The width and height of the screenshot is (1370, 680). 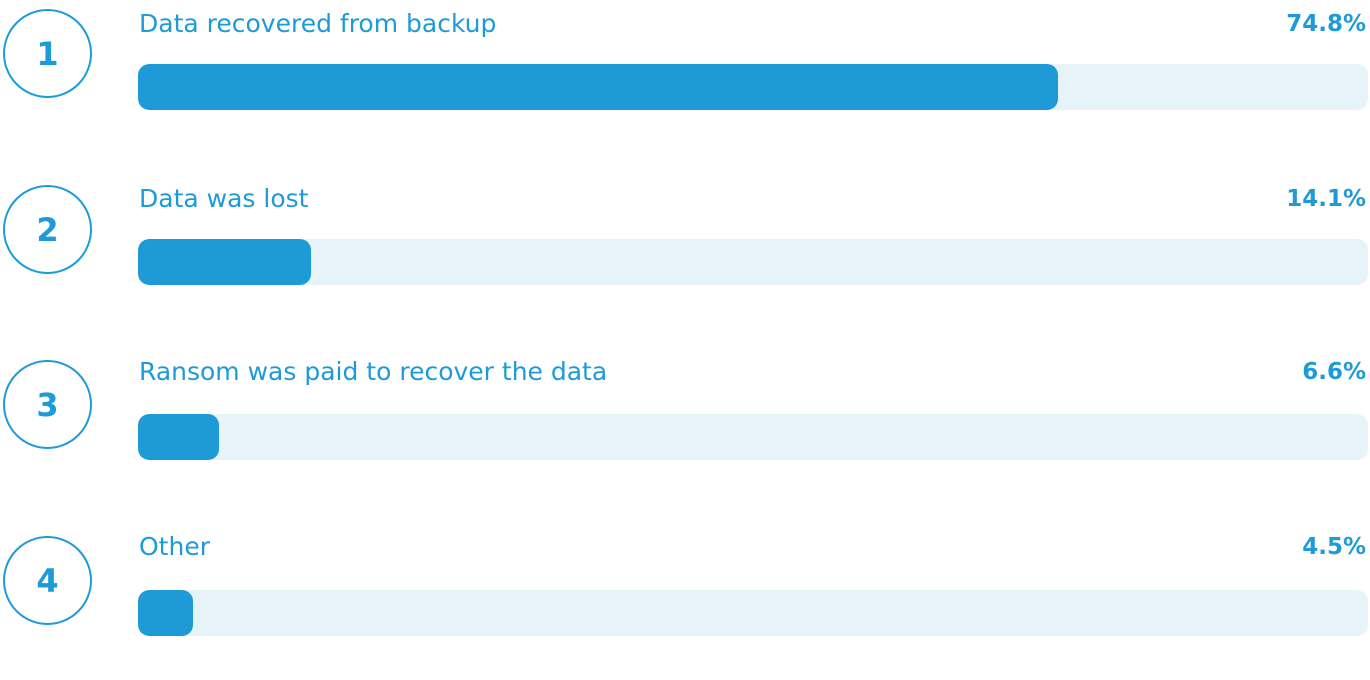 I want to click on value-label: 6.6%, so click(x=1334, y=372).